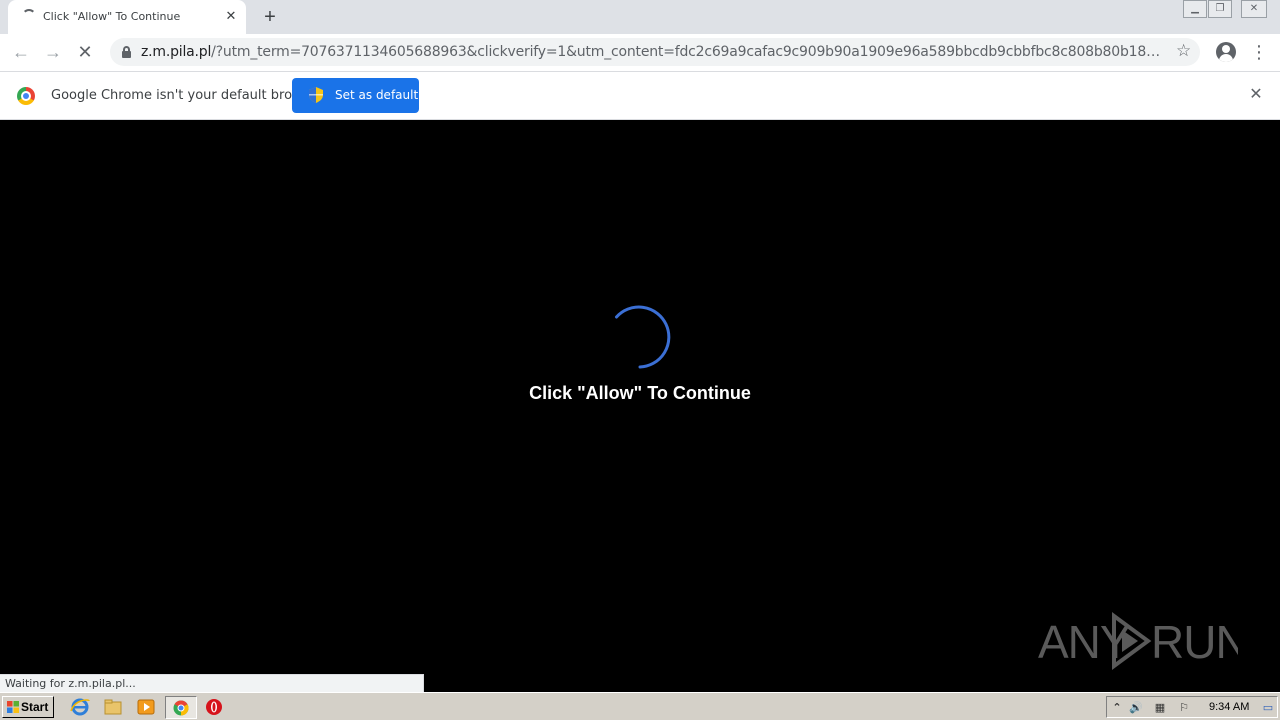 The height and width of the screenshot is (720, 1280). I want to click on page-message: Click "Allow" To Continue, so click(640, 393).